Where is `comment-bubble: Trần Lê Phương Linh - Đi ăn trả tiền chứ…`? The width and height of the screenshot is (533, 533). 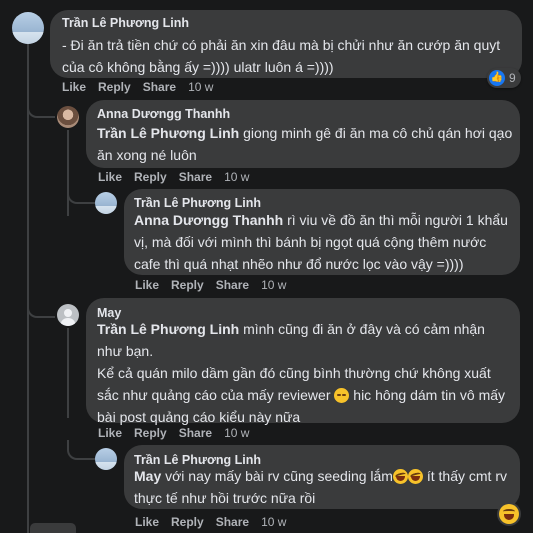 comment-bubble: Trần Lê Phương Linh - Đi ăn trả tiền chứ… is located at coordinates (286, 44).